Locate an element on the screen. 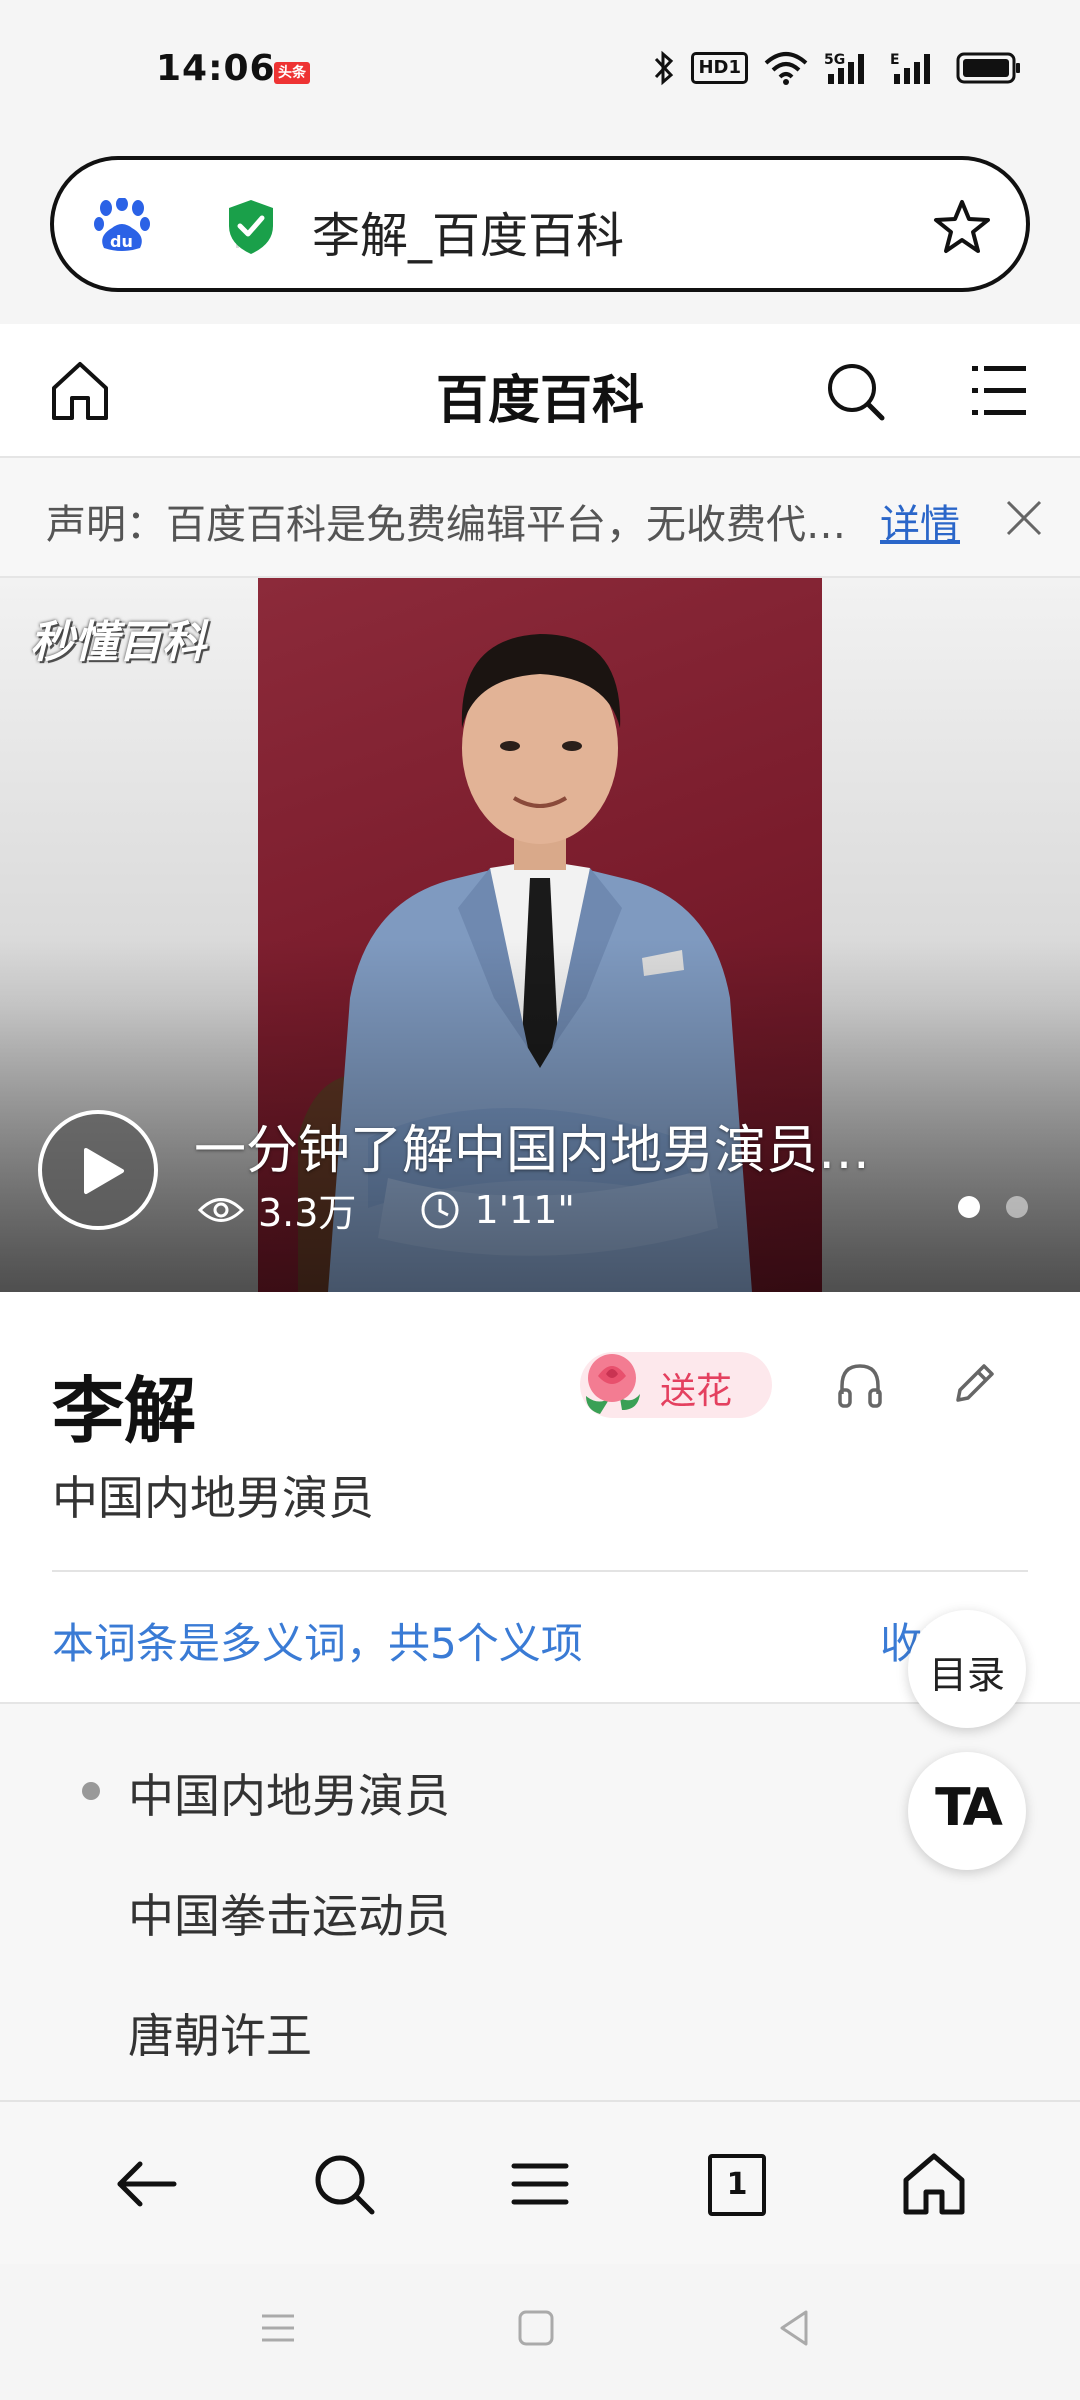 The width and height of the screenshot is (1080, 2400). disclaimer-notice: 声明：百度百科是免费编辑平台，无收费代… 详情 is located at coordinates (540, 518).